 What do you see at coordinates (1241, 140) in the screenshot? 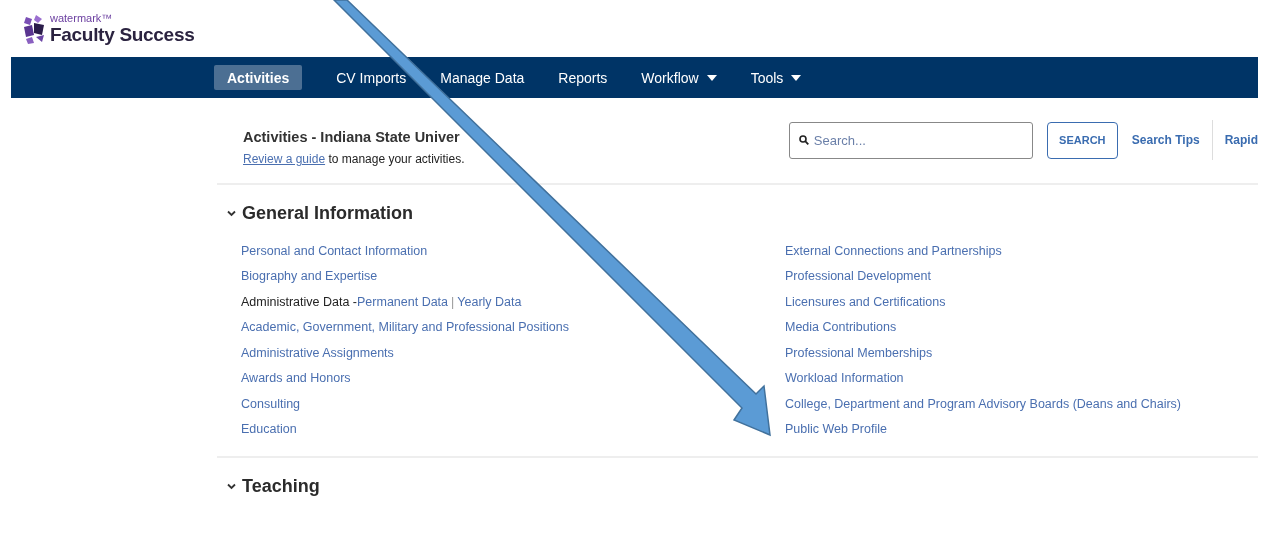
I see `header-link: Rapid` at bounding box center [1241, 140].